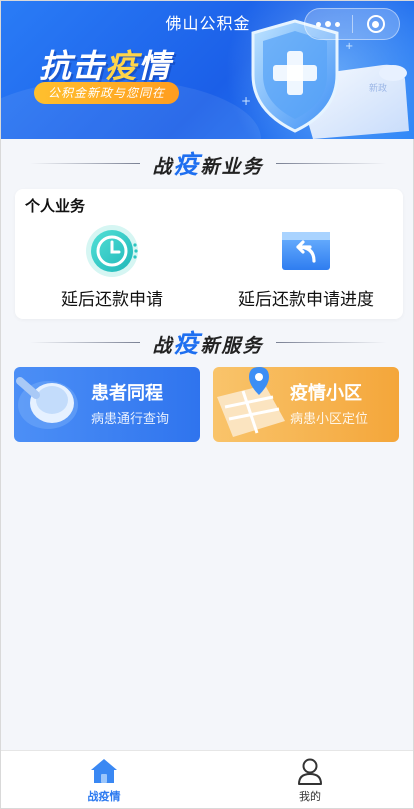 This screenshot has width=414, height=809. What do you see at coordinates (306, 300) in the screenshot?
I see `item-label: 延后还款申请进度` at bounding box center [306, 300].